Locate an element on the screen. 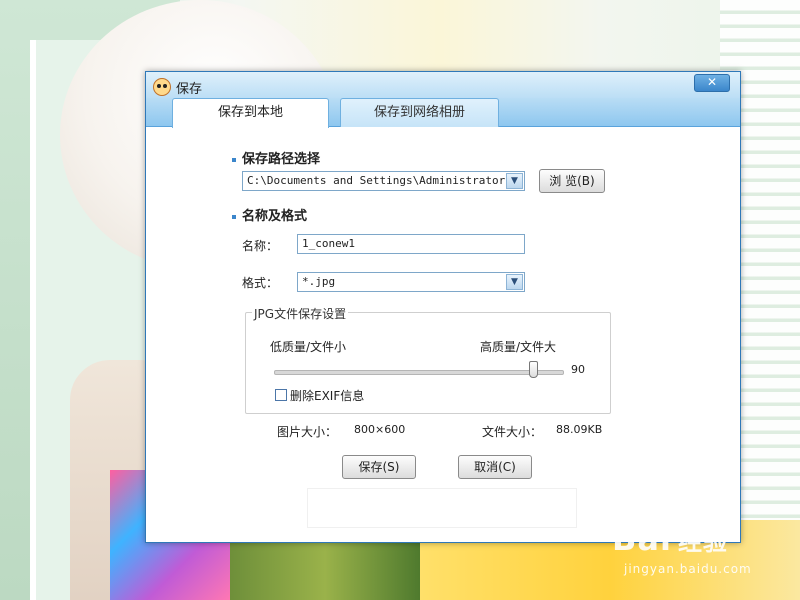 The image size is (800, 600). baidu-jingyan-watermark: Bai 经验 jingyan.baidu.com is located at coordinates (702, 555).